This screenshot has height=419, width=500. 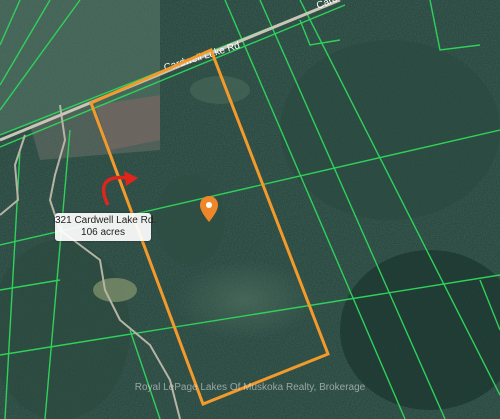 I want to click on callout-address: 321 Cardwell Lake Rd., so click(x=106, y=220).